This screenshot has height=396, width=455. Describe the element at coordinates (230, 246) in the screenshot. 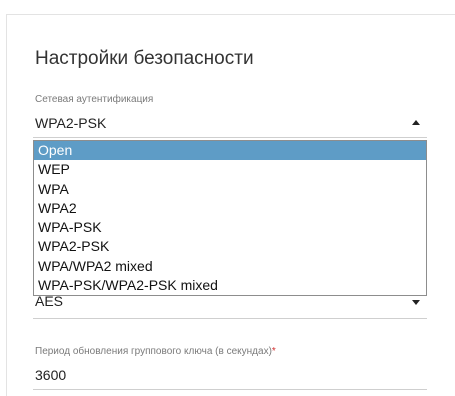

I see `auth-option-wpa2-psk: WPA2-PSK` at that location.